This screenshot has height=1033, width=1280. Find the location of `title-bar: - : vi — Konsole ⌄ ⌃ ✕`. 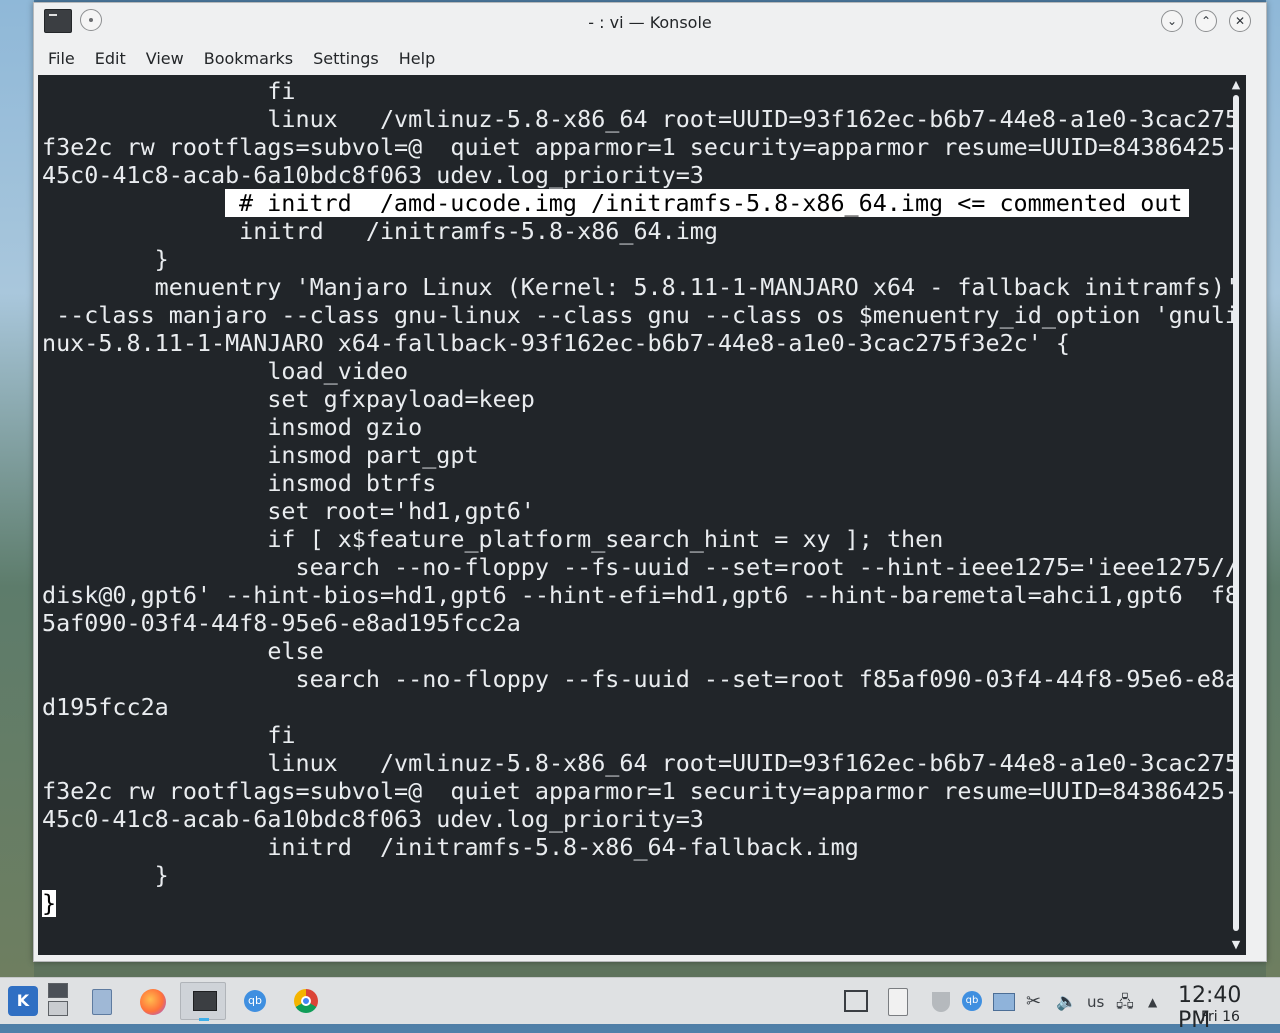

title-bar: - : vi — Konsole ⌄ ⌃ ✕ is located at coordinates (650, 22).